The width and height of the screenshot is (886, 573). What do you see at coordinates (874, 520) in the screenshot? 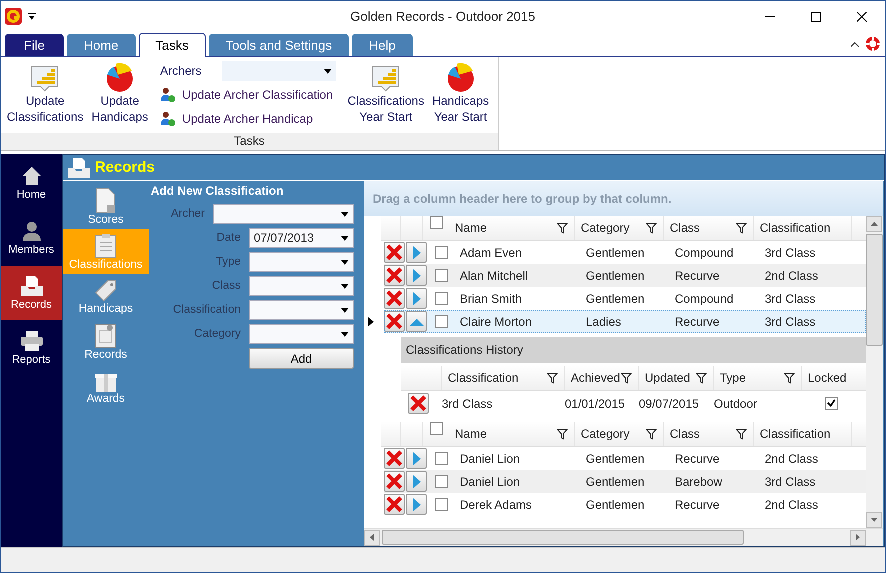
I see `scroll-down-icon` at bounding box center [874, 520].